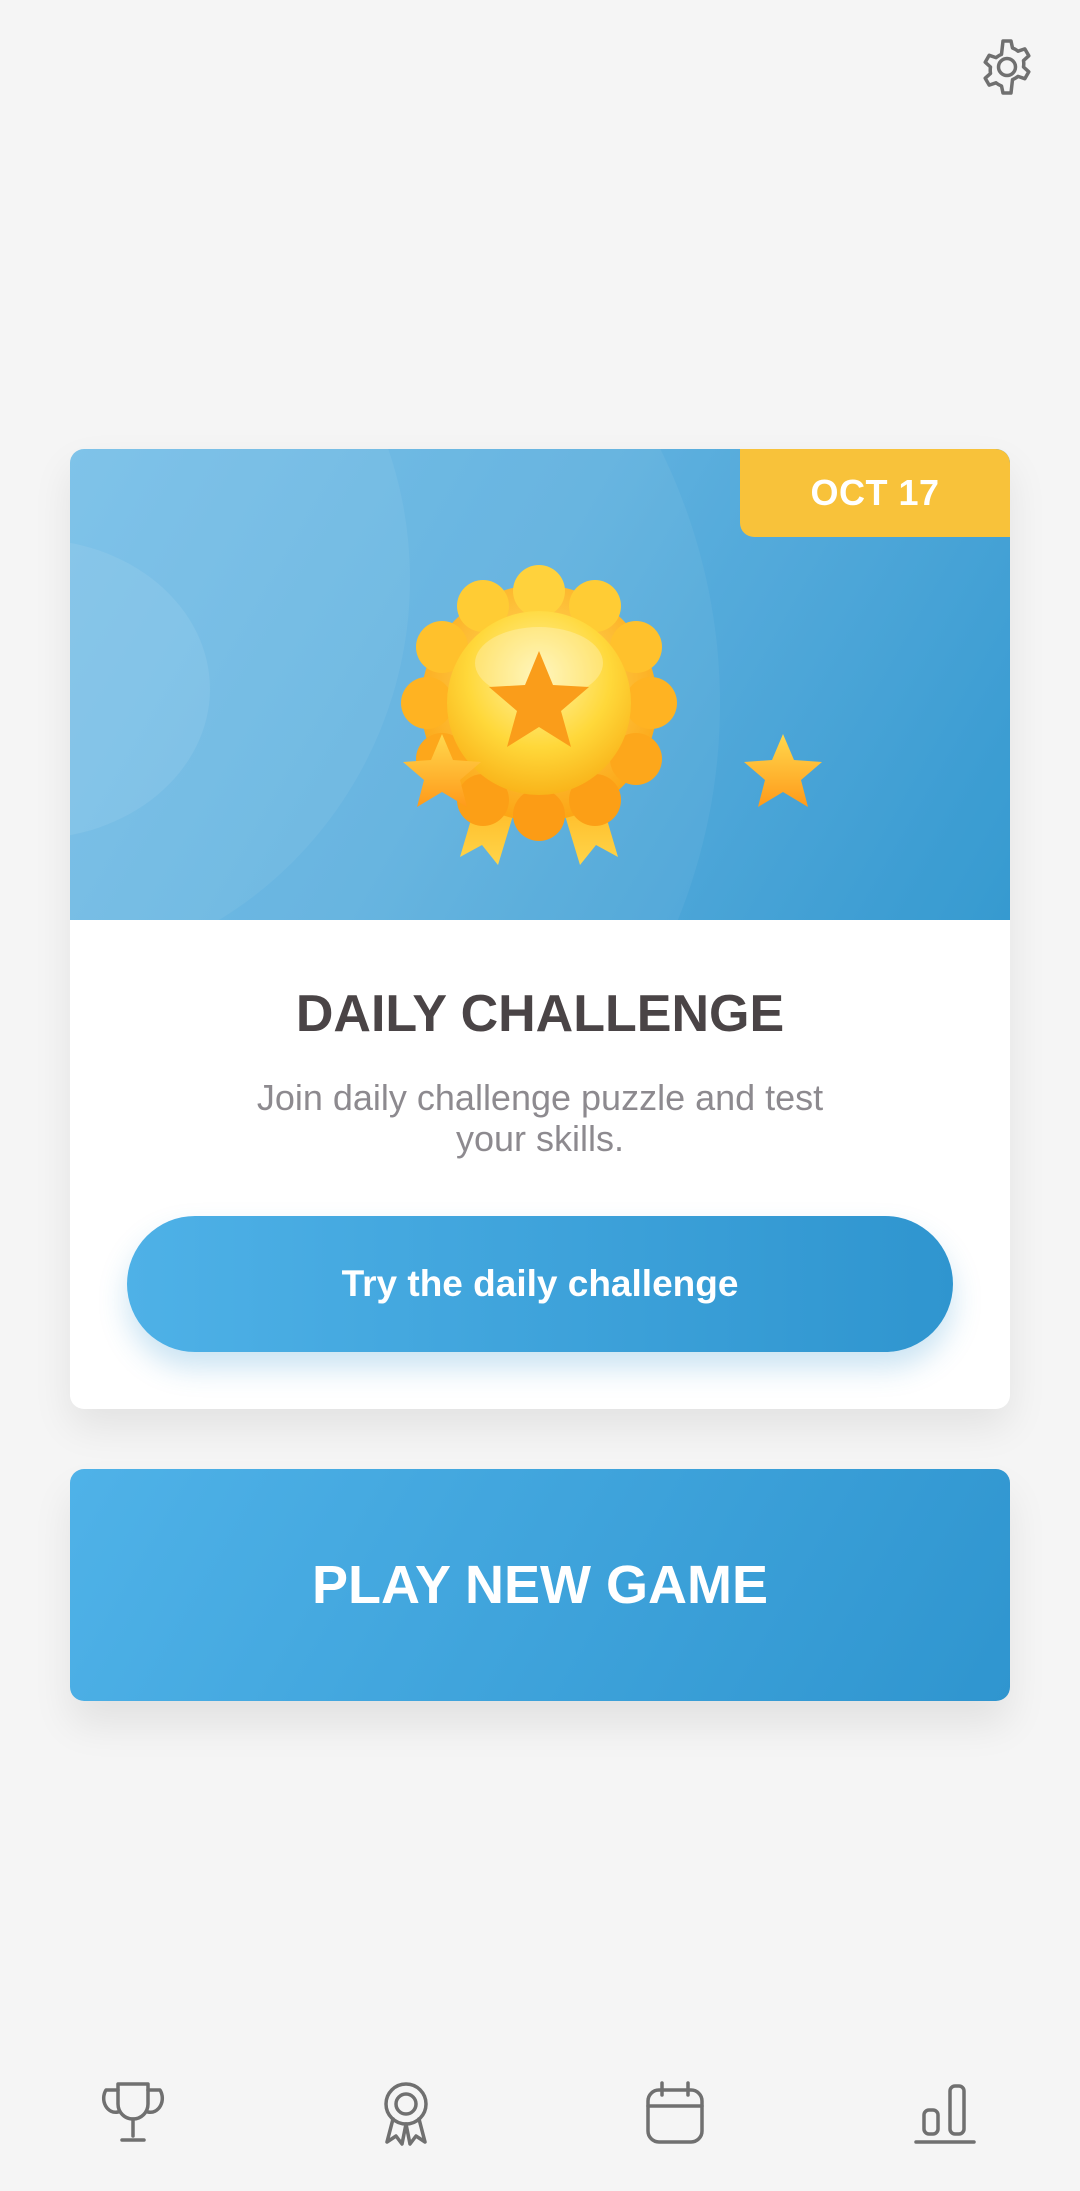 This screenshot has height=2191, width=1080. I want to click on calendar-icon, so click(675, 2112).